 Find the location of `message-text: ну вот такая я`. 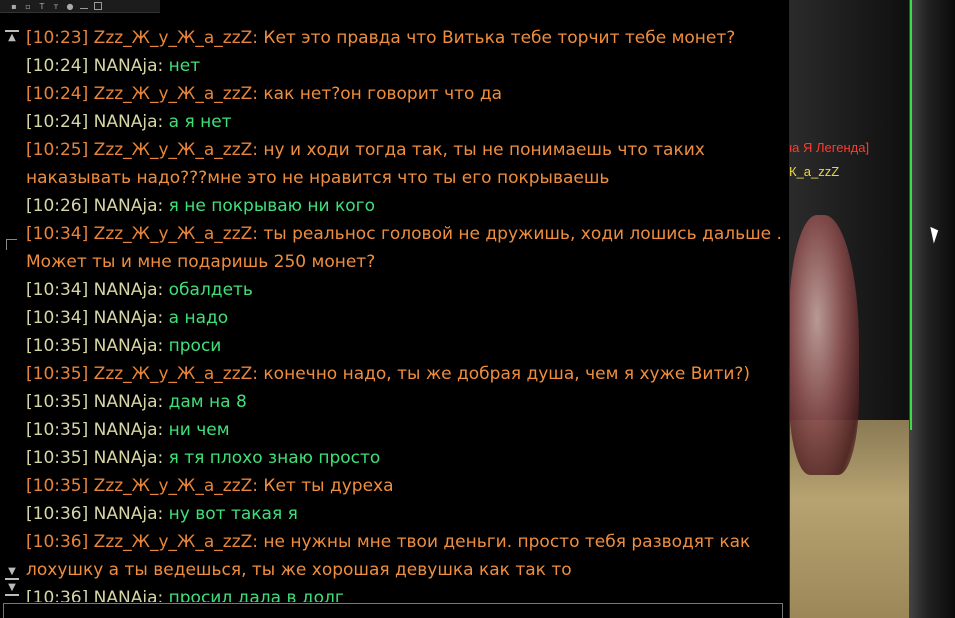

message-text: ну вот такая я is located at coordinates (233, 514).